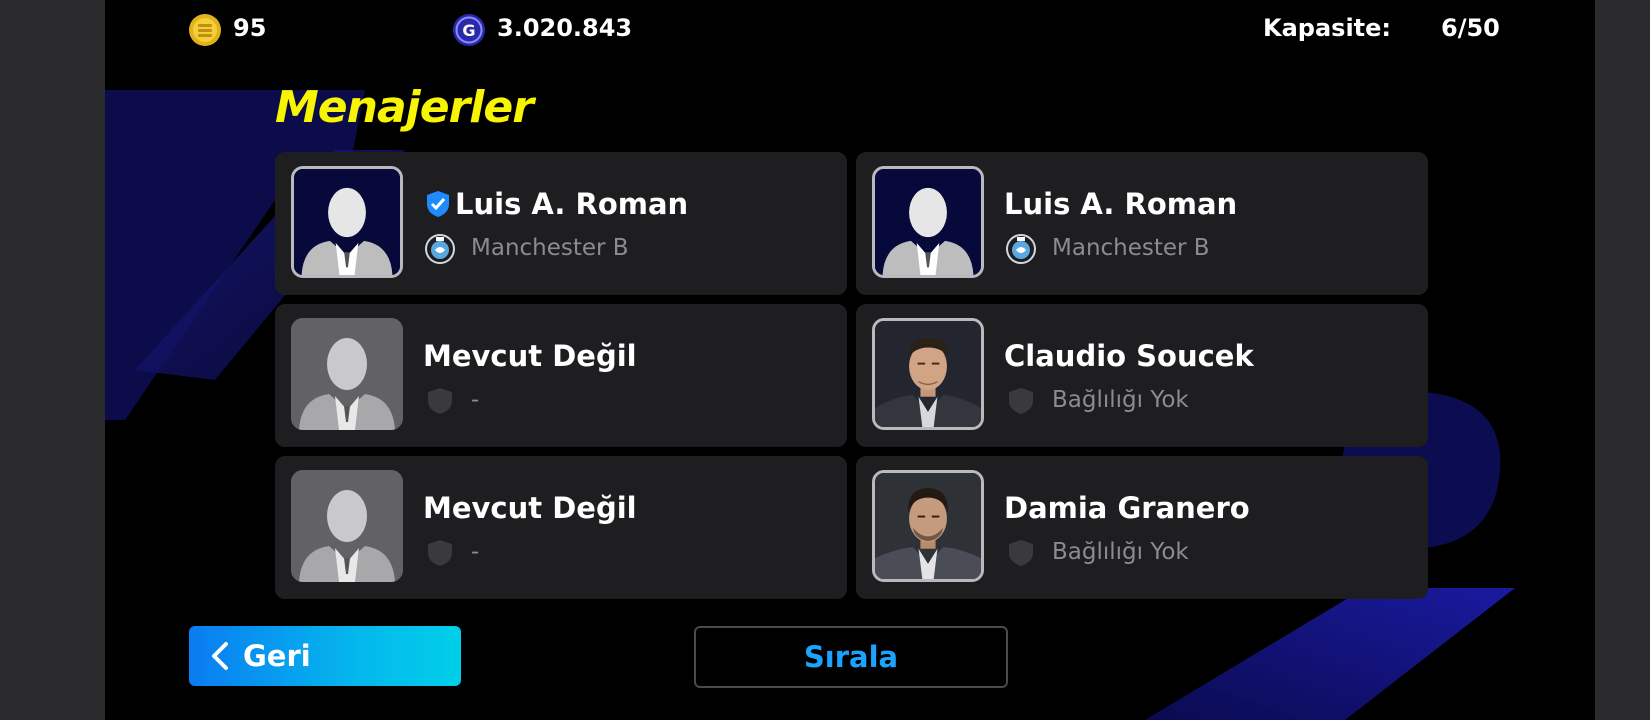 The image size is (1650, 720). Describe the element at coordinates (1127, 508) in the screenshot. I see `manager-name: Damia Granero` at that location.